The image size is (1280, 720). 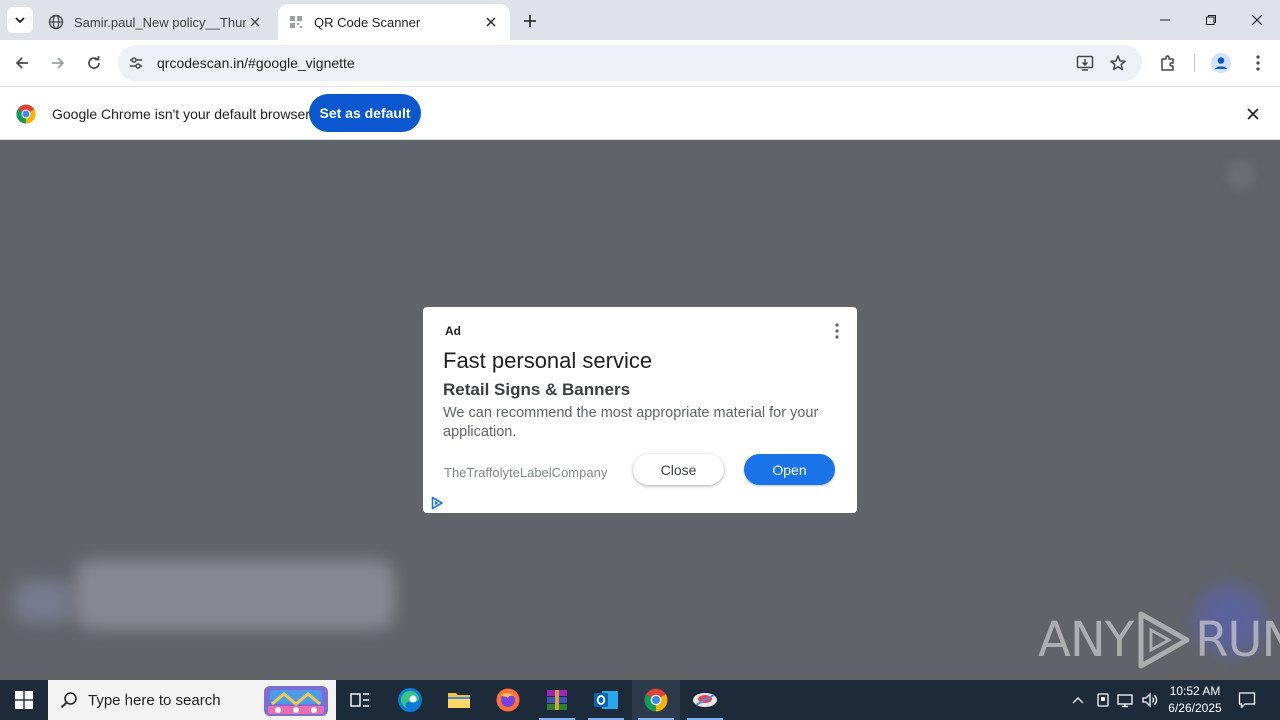 I want to click on forward-button, so click(x=58, y=63).